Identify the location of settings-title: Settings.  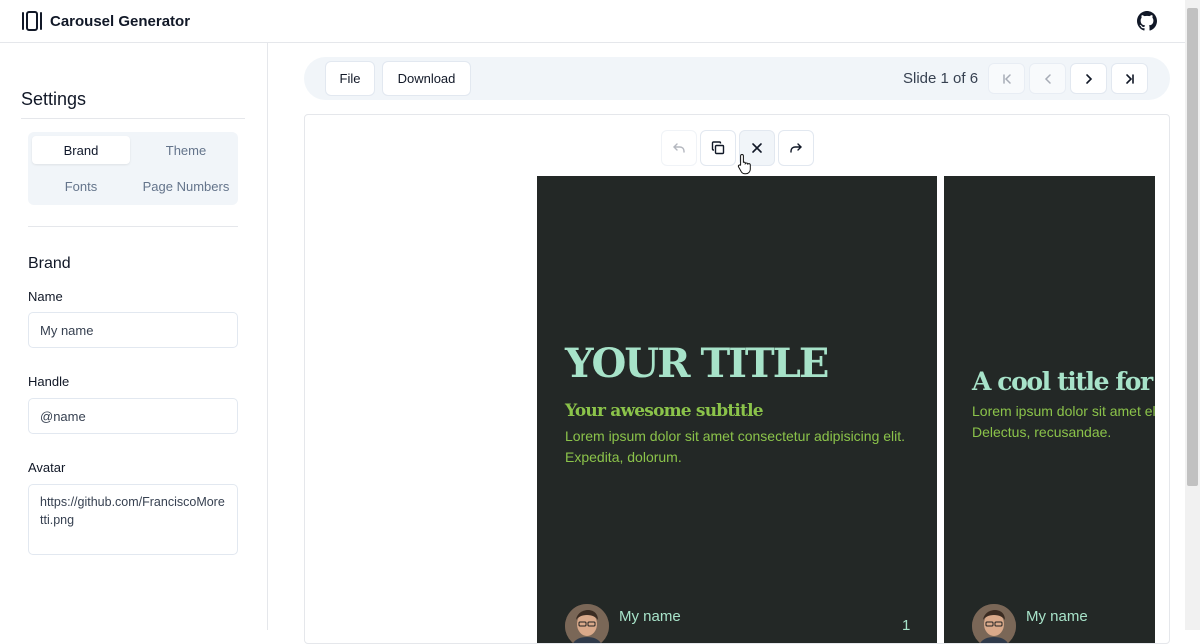
(54, 99).